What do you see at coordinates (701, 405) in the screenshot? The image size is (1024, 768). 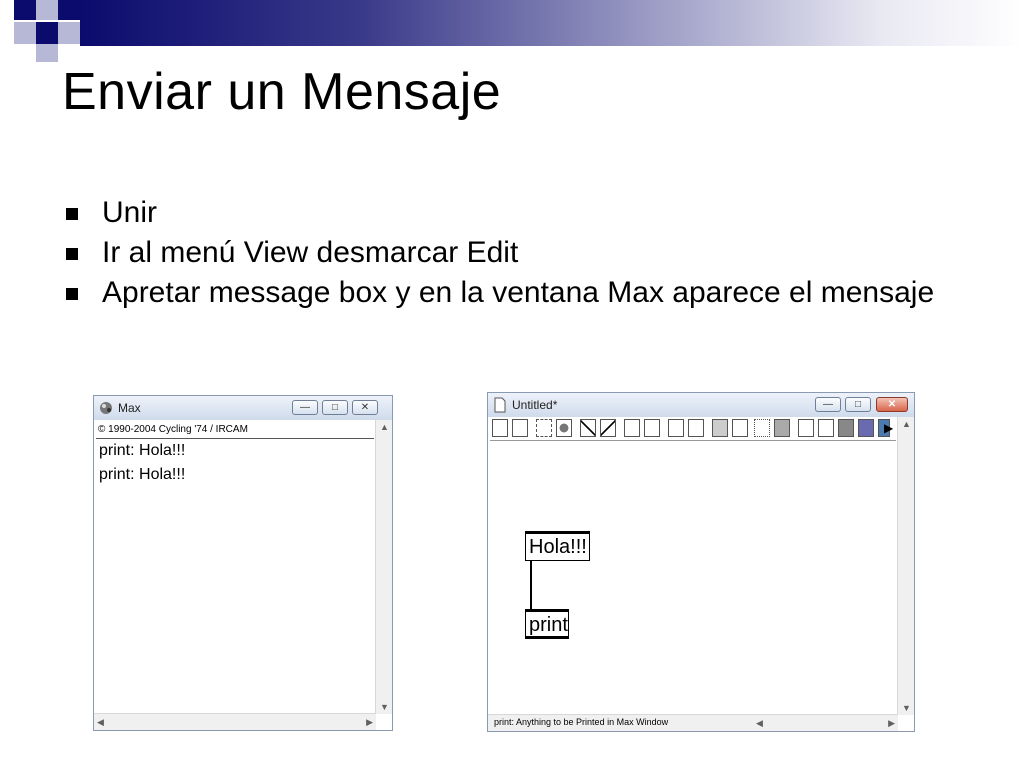 I see `patch-window-titlebar: Untitled* — □ ✕` at bounding box center [701, 405].